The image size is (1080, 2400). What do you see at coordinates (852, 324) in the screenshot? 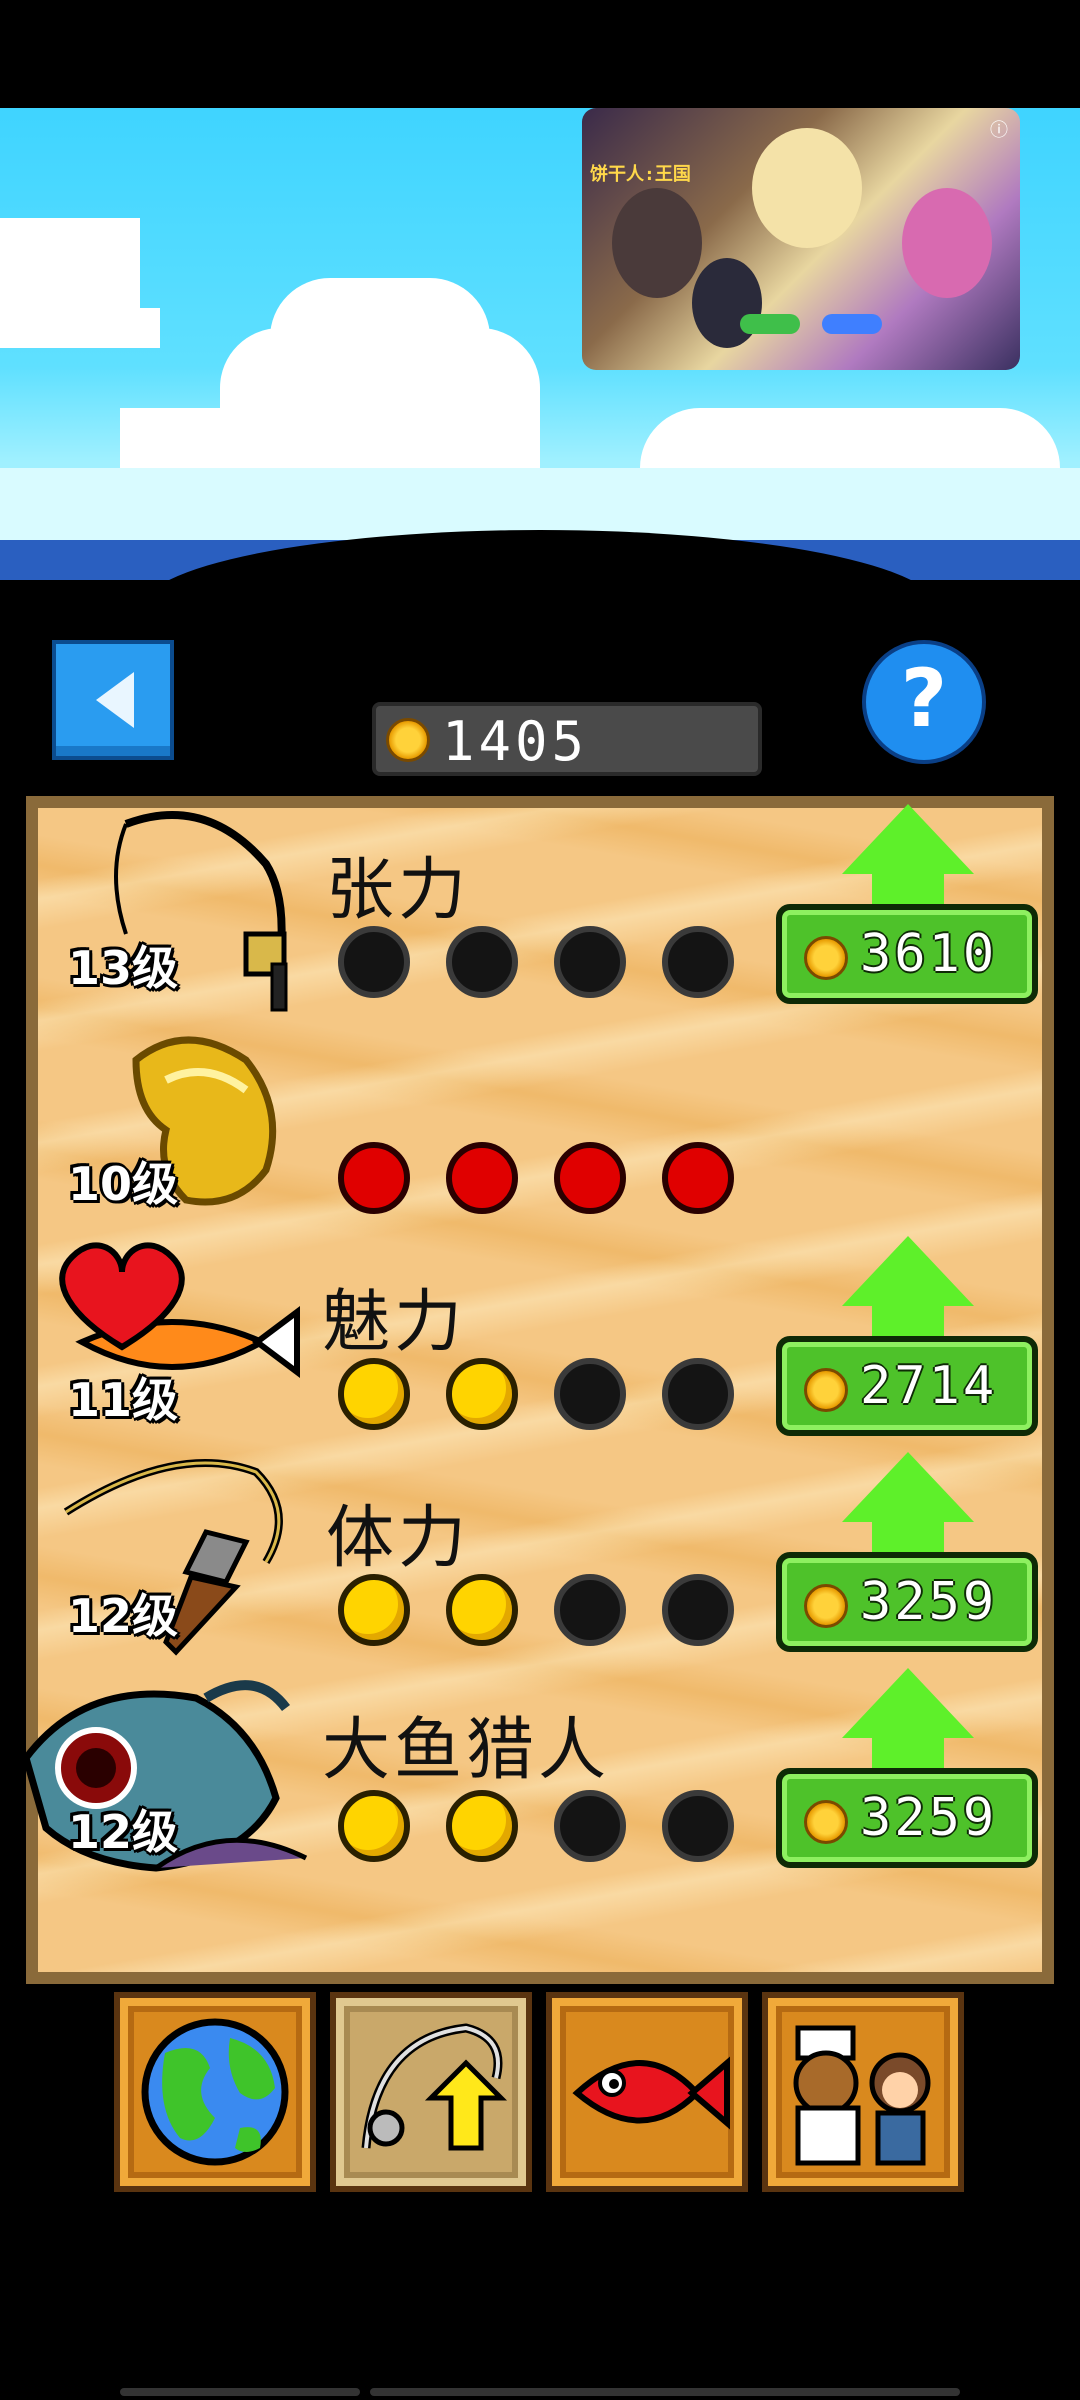
I see `ad-button-right` at bounding box center [852, 324].